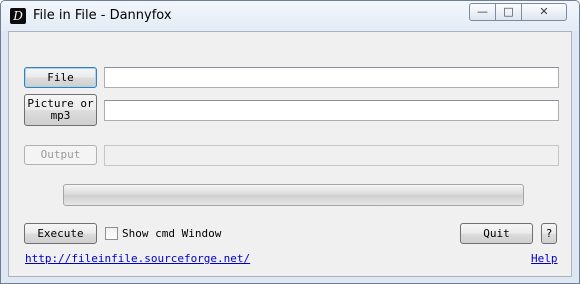 Image resolution: width=580 pixels, height=284 pixels. Describe the element at coordinates (496, 233) in the screenshot. I see `quit-button: Quit` at that location.